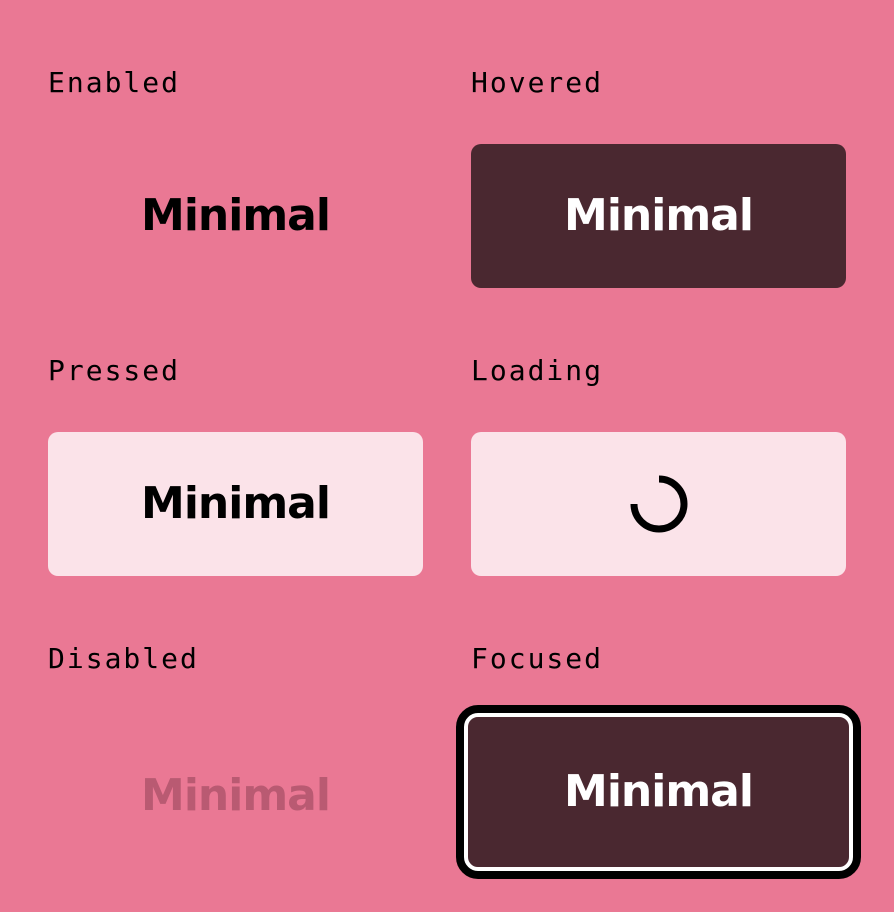 The image size is (894, 912). What do you see at coordinates (114, 82) in the screenshot?
I see `enabled-state-label: Enabled` at bounding box center [114, 82].